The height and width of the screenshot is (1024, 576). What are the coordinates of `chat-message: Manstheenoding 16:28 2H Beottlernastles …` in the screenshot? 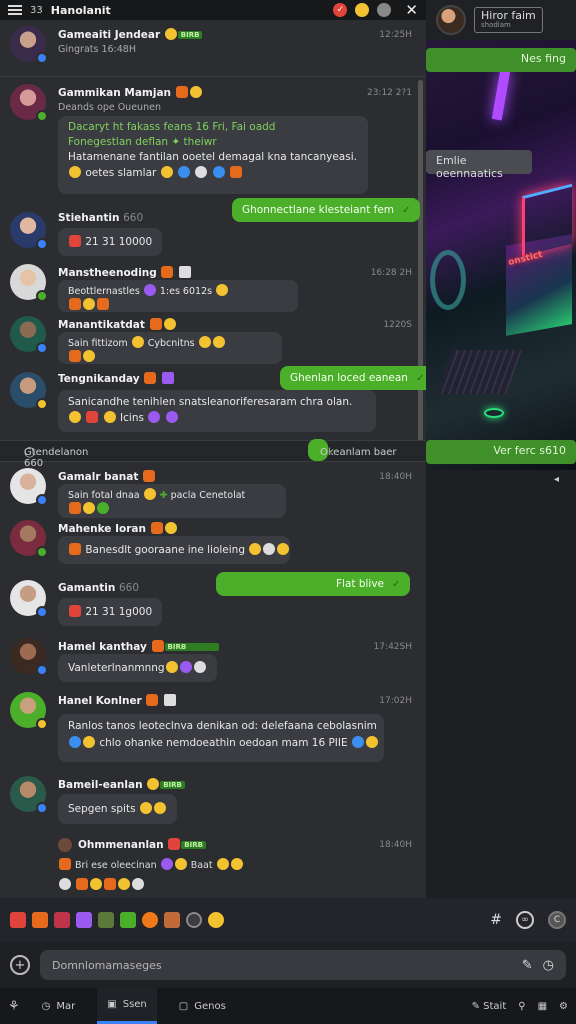 It's located at (213, 290).